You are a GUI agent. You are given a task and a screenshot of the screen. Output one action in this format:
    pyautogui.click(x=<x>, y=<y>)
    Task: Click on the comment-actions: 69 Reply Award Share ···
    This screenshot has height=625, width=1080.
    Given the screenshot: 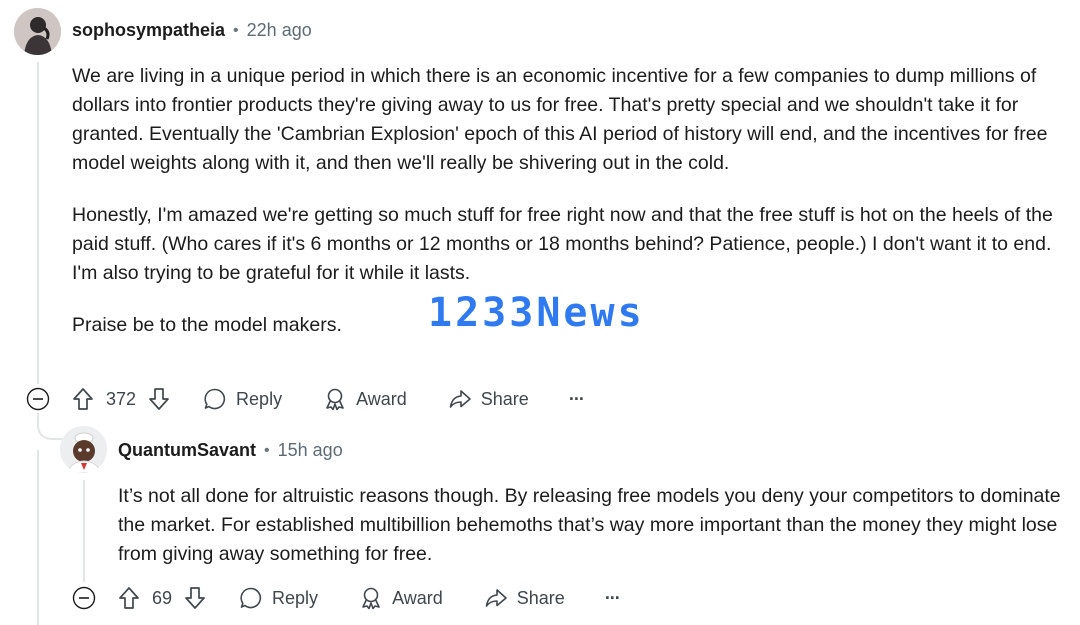 What is the action you would take?
    pyautogui.click(x=369, y=598)
    